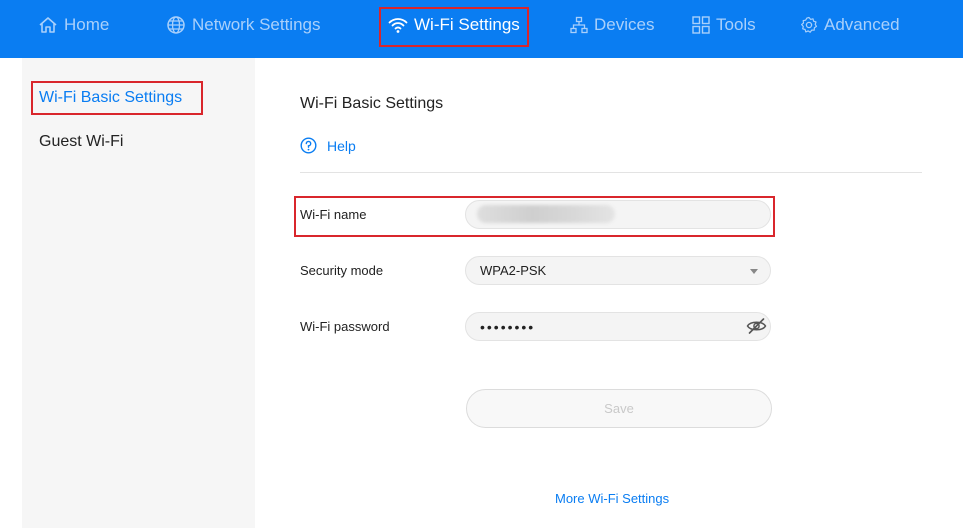 The width and height of the screenshot is (963, 528). Describe the element at coordinates (467, 24) in the screenshot. I see `nav-wifi-label: Wi-Fi Settings` at that location.